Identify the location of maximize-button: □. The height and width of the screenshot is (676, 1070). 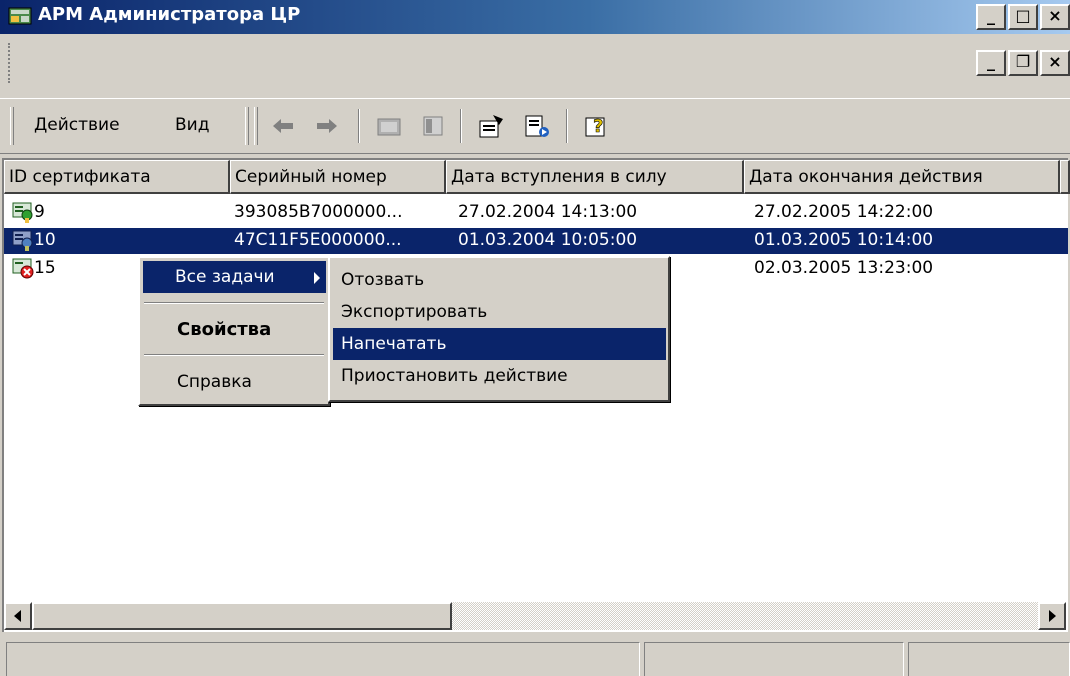
(1023, 17).